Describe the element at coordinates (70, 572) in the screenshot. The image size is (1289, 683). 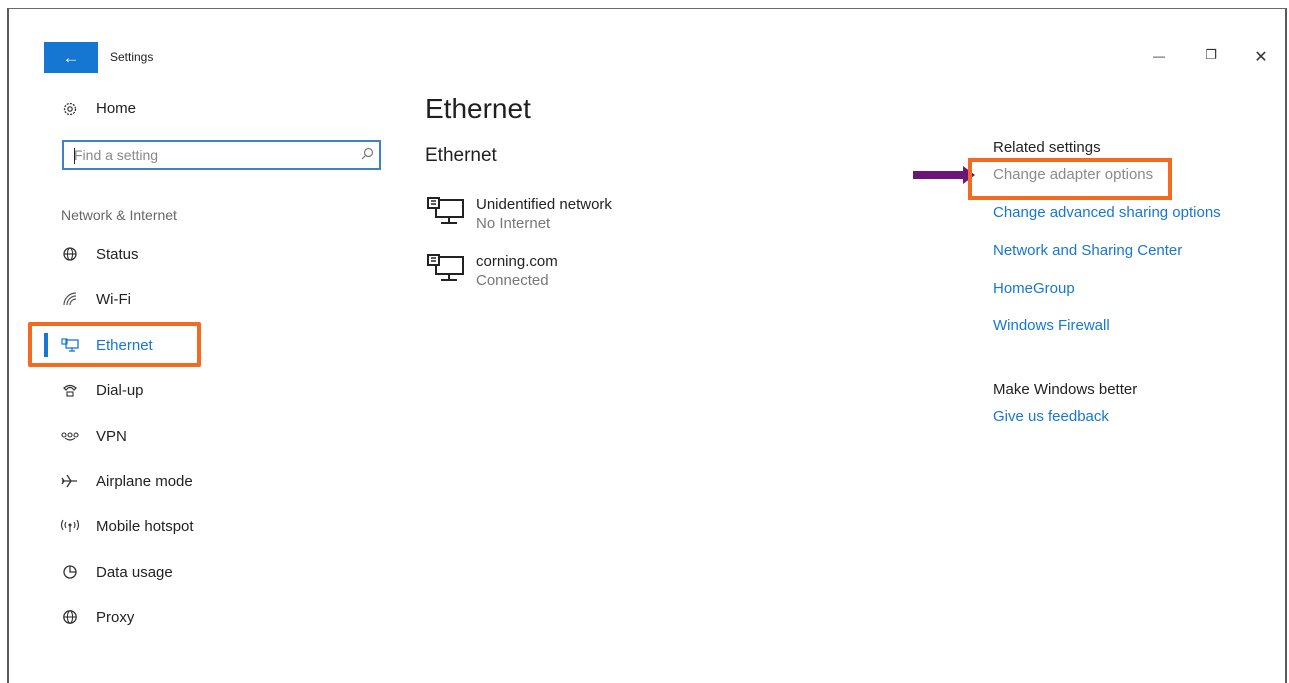
I see `data-usage-icon` at that location.